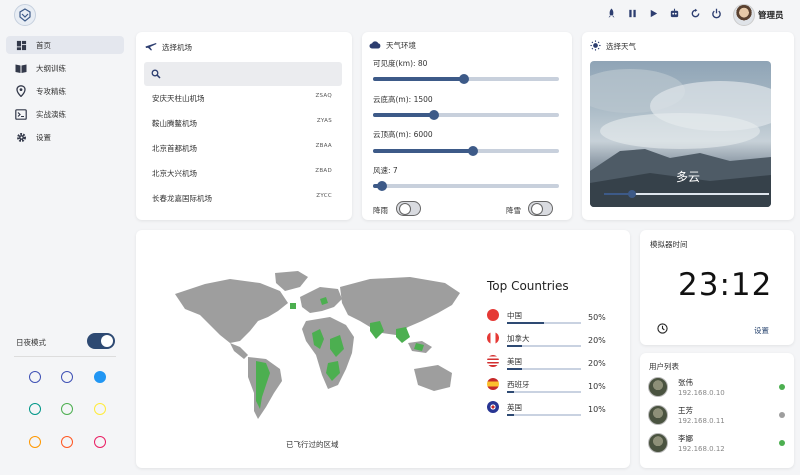 This screenshot has width=800, height=475. I want to click on divider, so click(65, 356).